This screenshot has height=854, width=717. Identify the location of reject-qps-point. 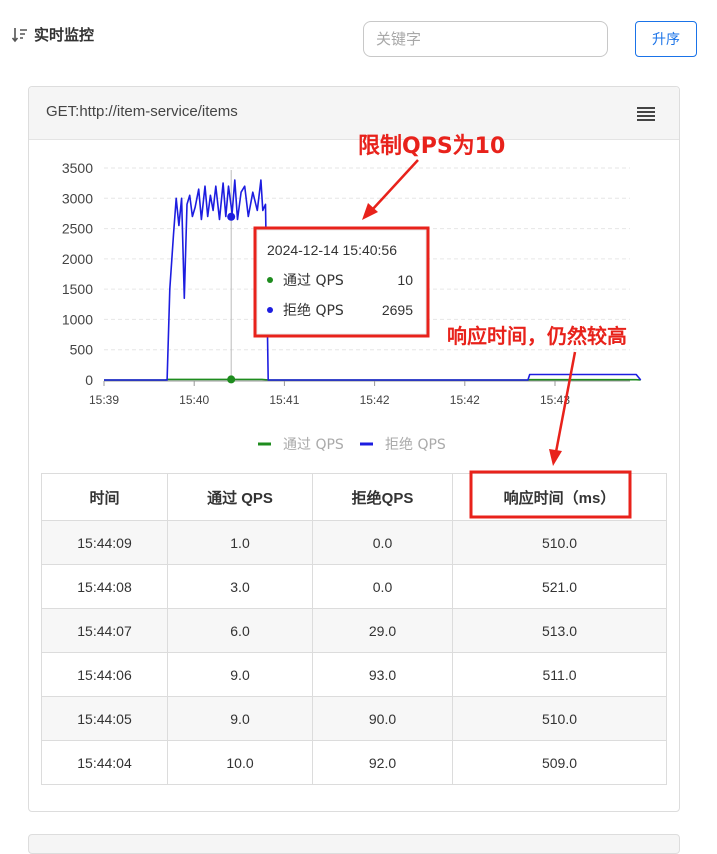
(231, 216).